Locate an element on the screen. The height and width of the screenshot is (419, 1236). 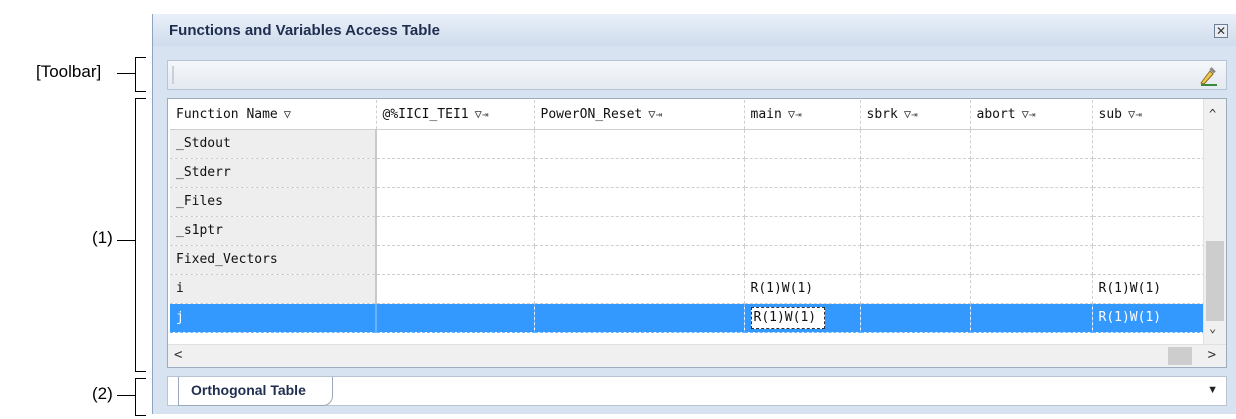
vertical-scrollbar: ^ ⌄ is located at coordinates (1214, 222).